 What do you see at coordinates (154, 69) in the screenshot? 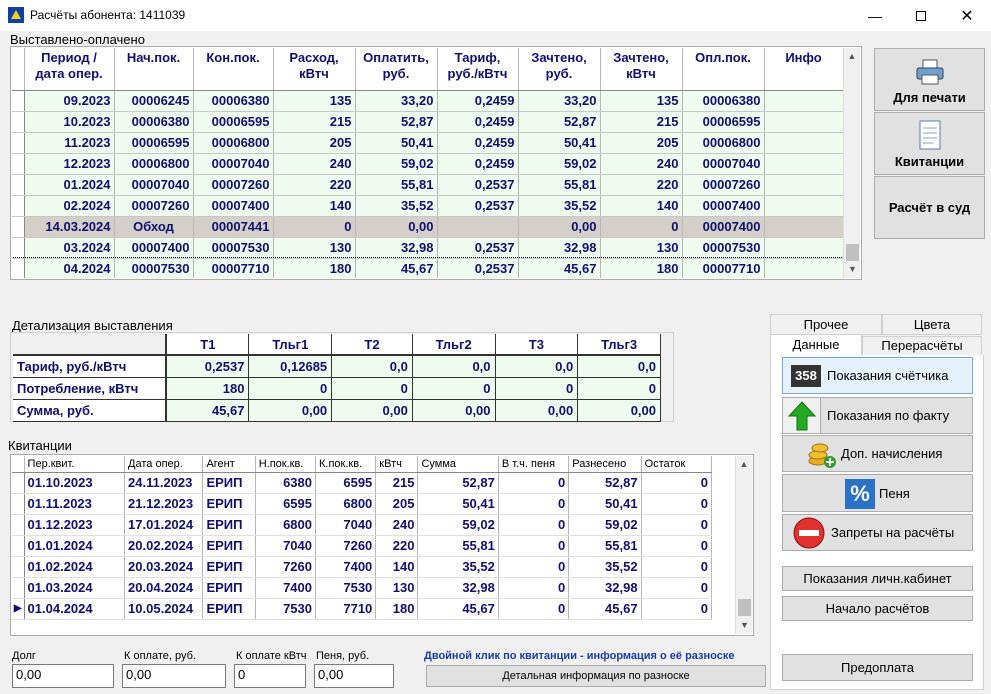
I see `billing-col-header: Нач.пок.` at bounding box center [154, 69].